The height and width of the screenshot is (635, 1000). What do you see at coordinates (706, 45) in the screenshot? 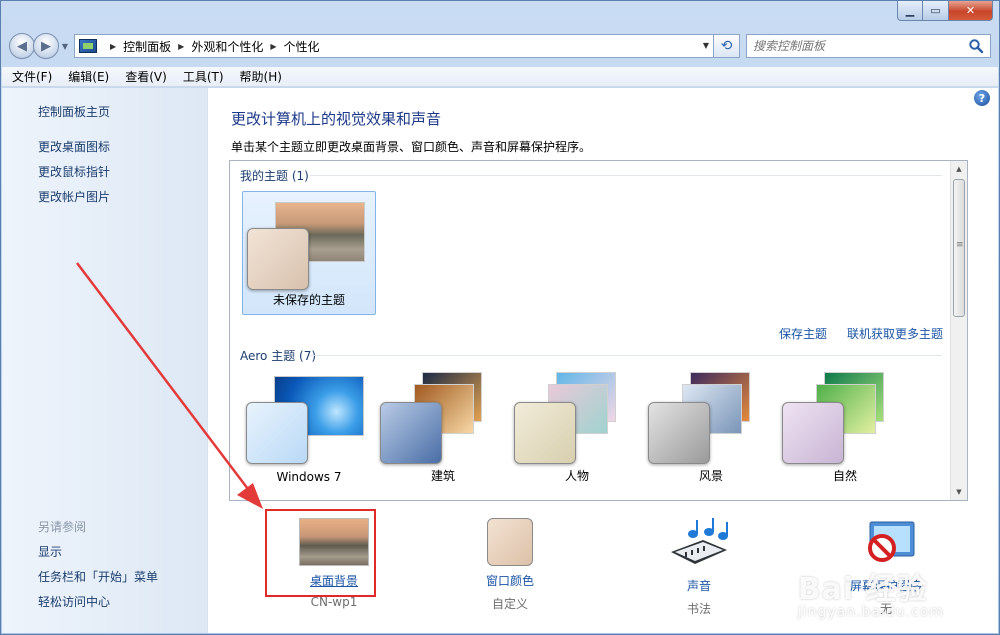
I see `address-dropdown-icon: ▼` at bounding box center [706, 45].